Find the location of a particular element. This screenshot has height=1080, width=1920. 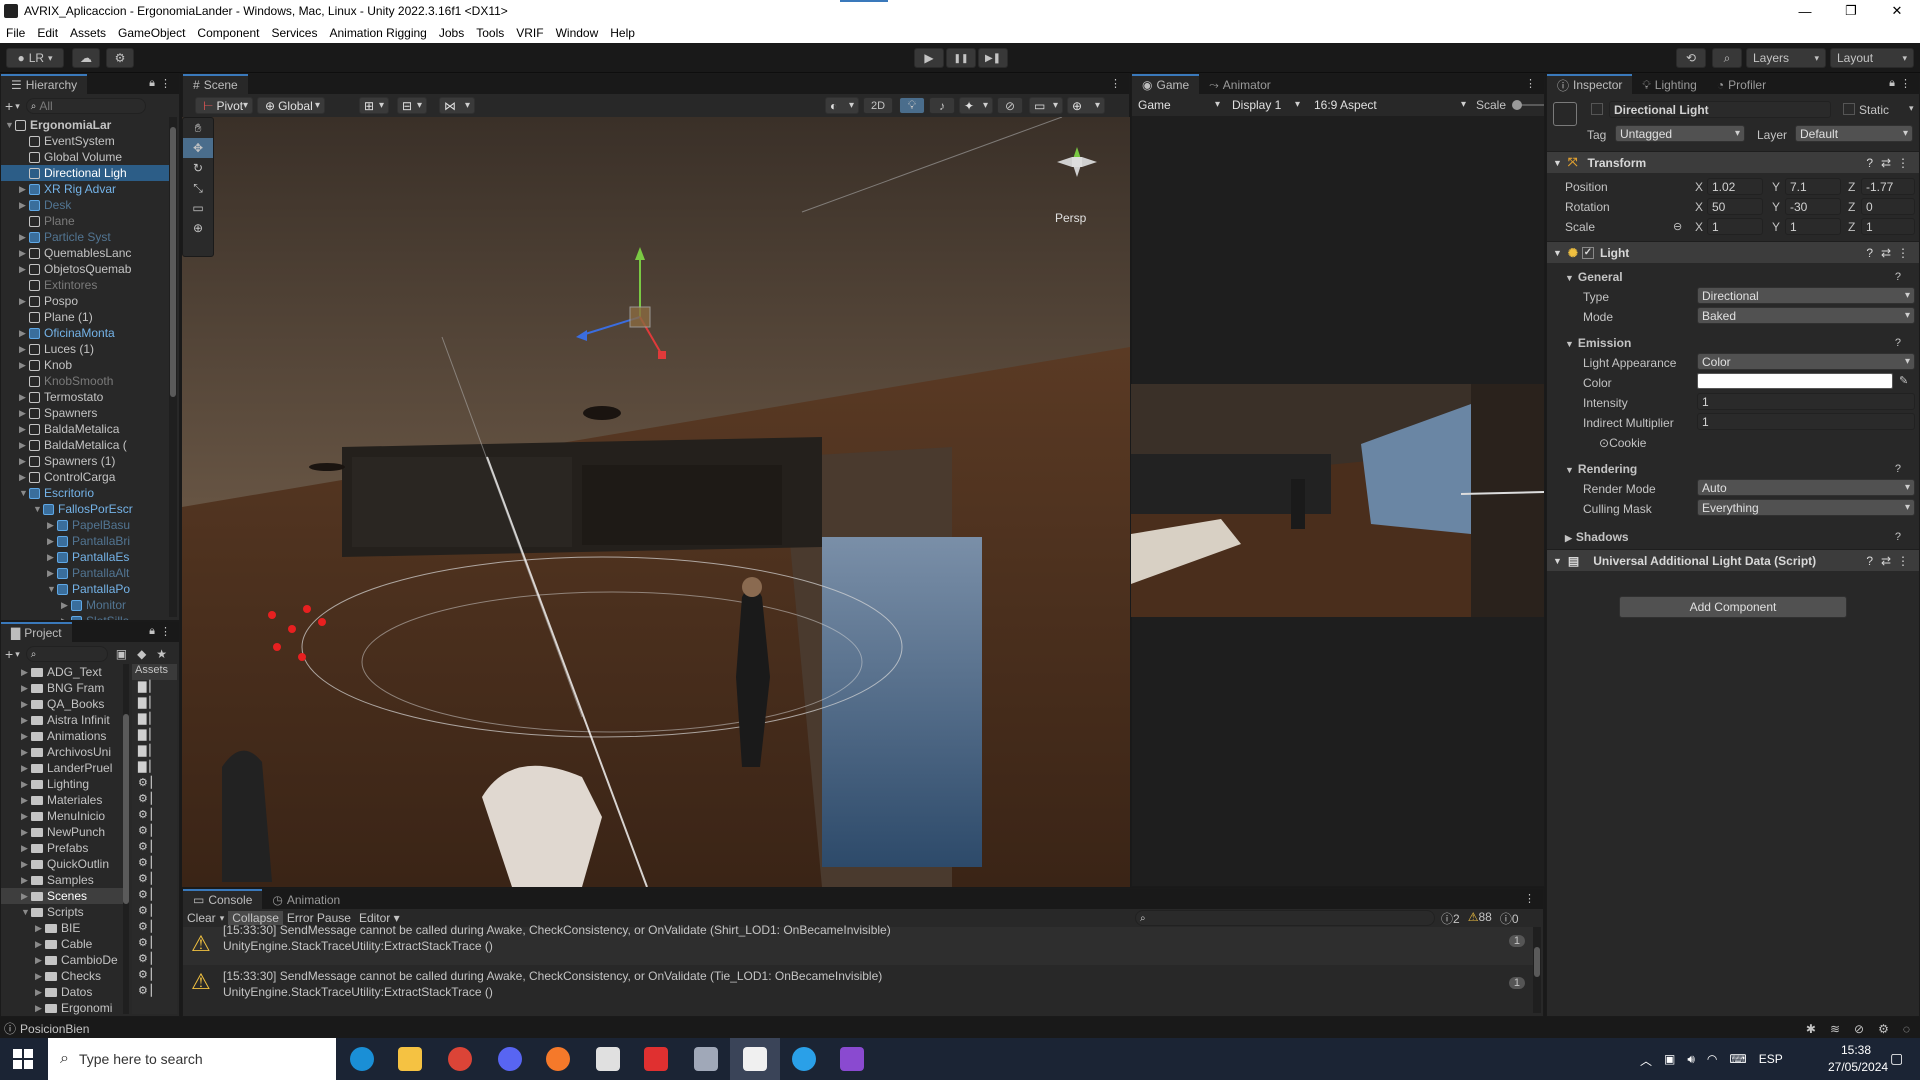

grid-visibility-icon: ⊟ is located at coordinates (412, 105).